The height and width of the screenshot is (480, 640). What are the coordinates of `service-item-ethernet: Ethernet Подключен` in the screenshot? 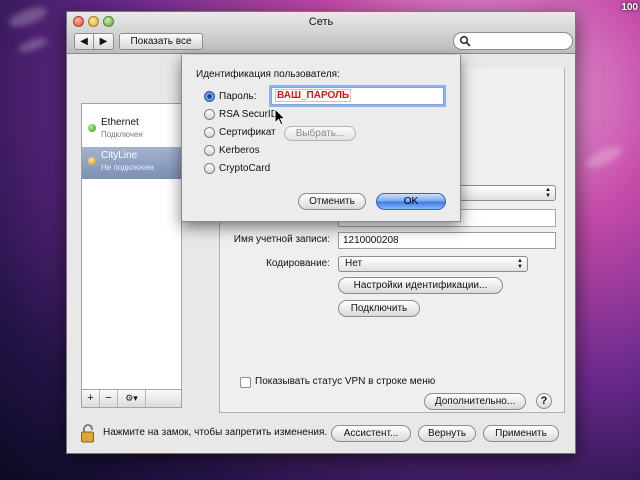 It's located at (131, 130).